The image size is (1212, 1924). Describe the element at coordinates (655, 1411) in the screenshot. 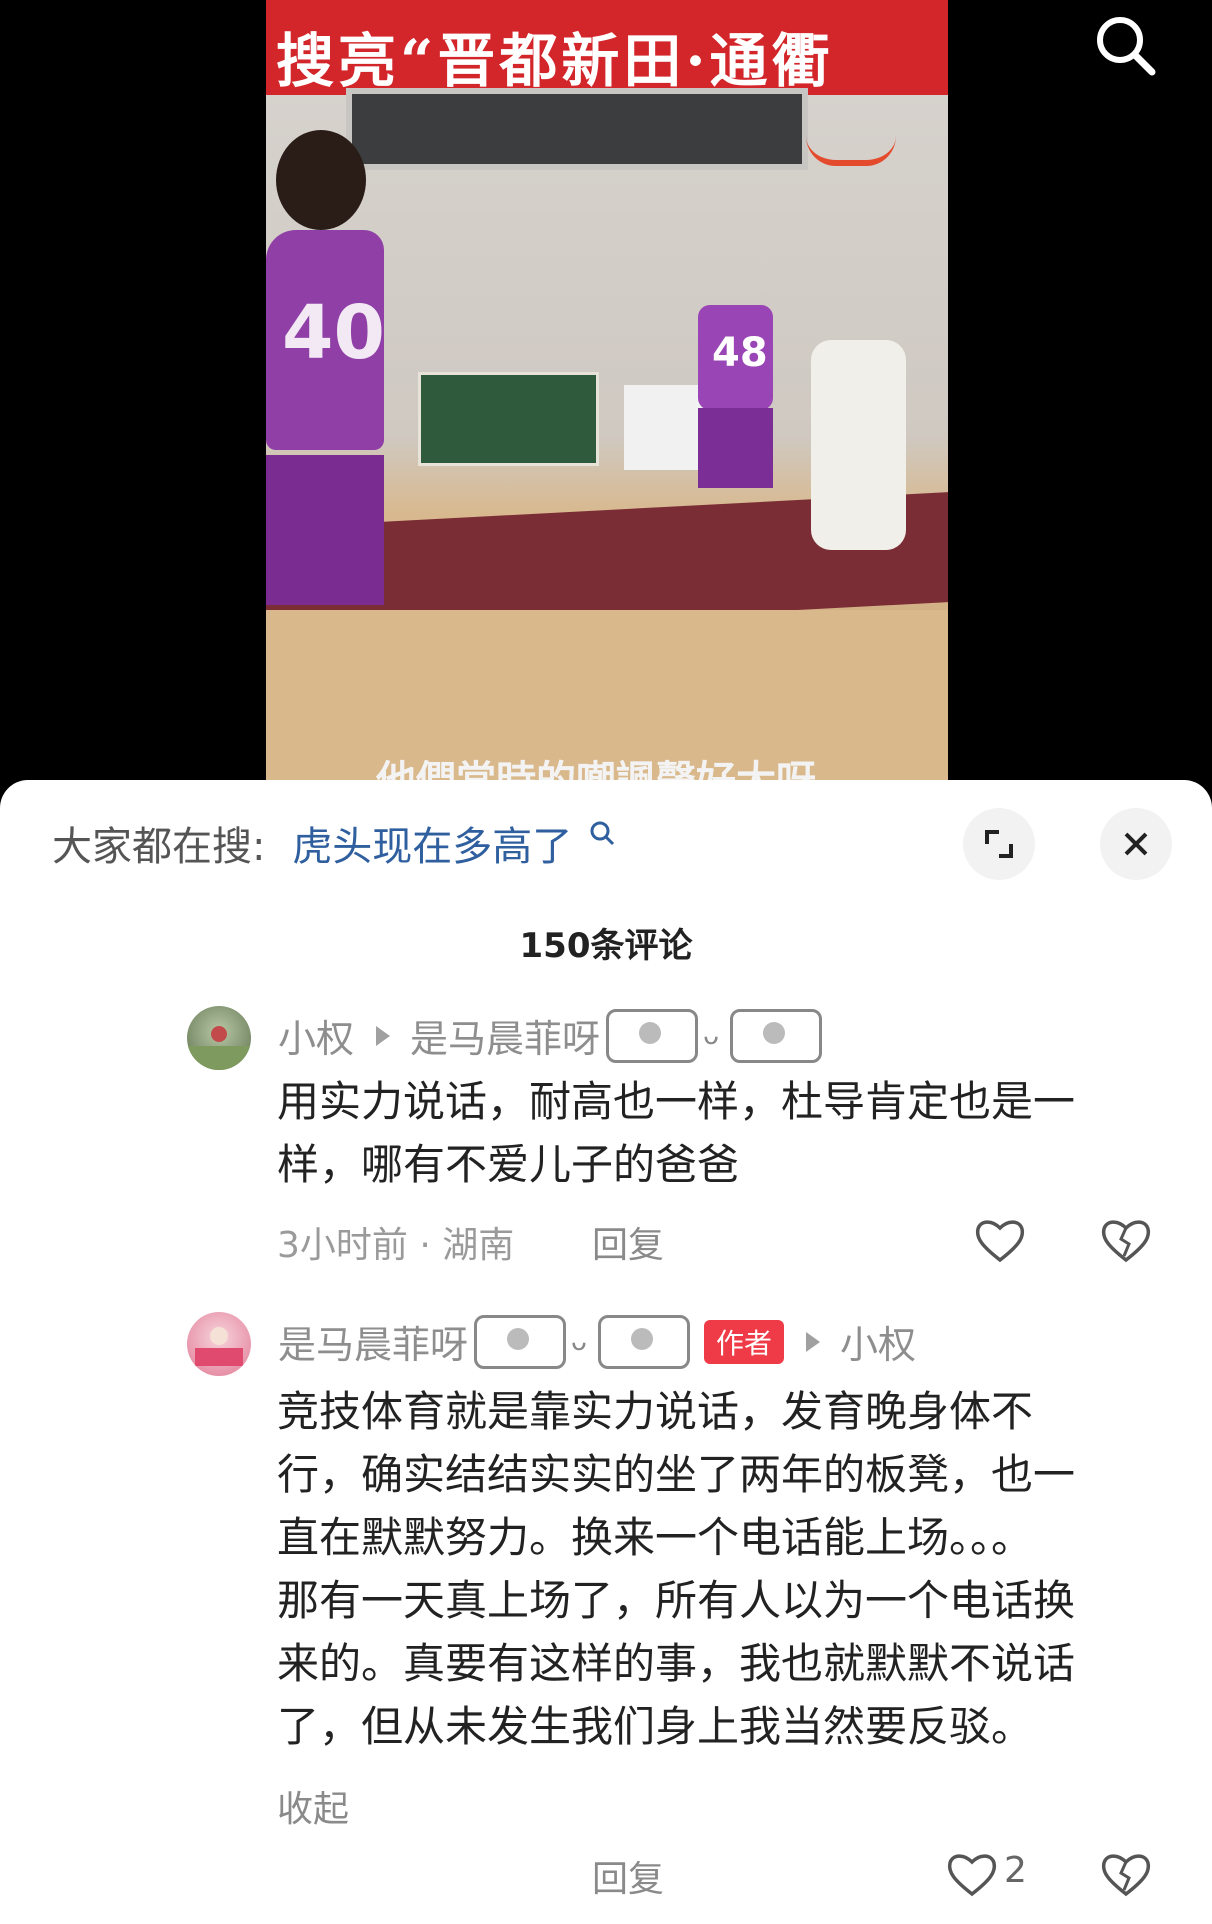

I see `comment-line: 竞技体育就是靠实力说话，发育晚身体不` at that location.